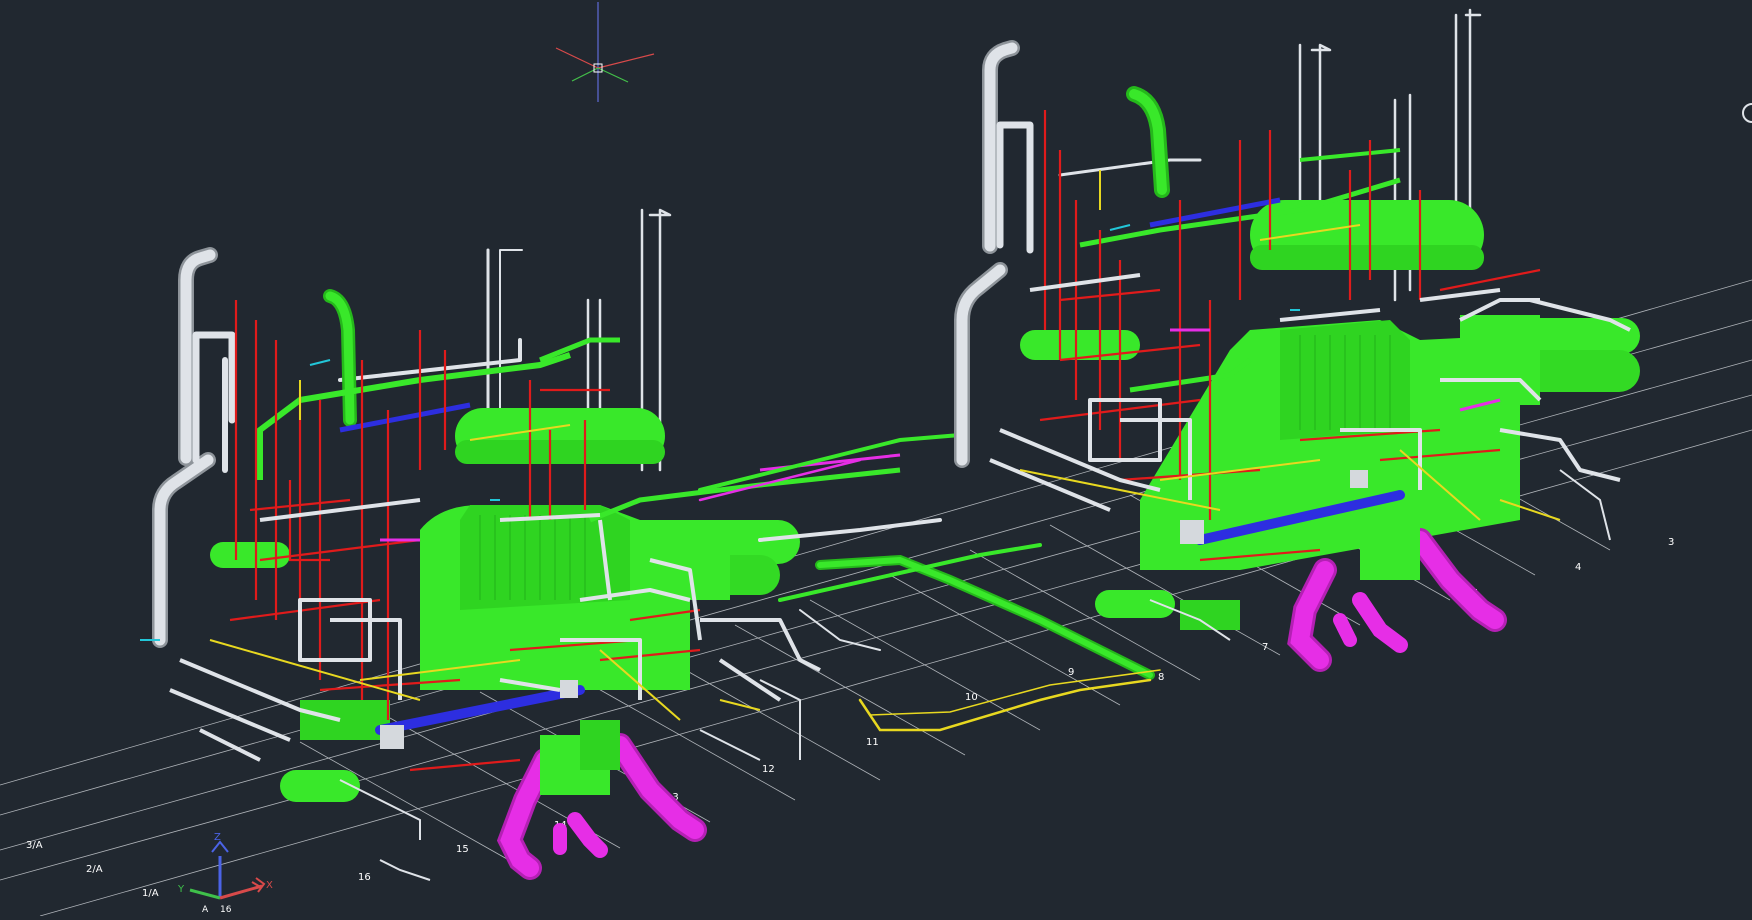 The image size is (1752, 920). I want to click on grid-column-label: 15, so click(462, 849).